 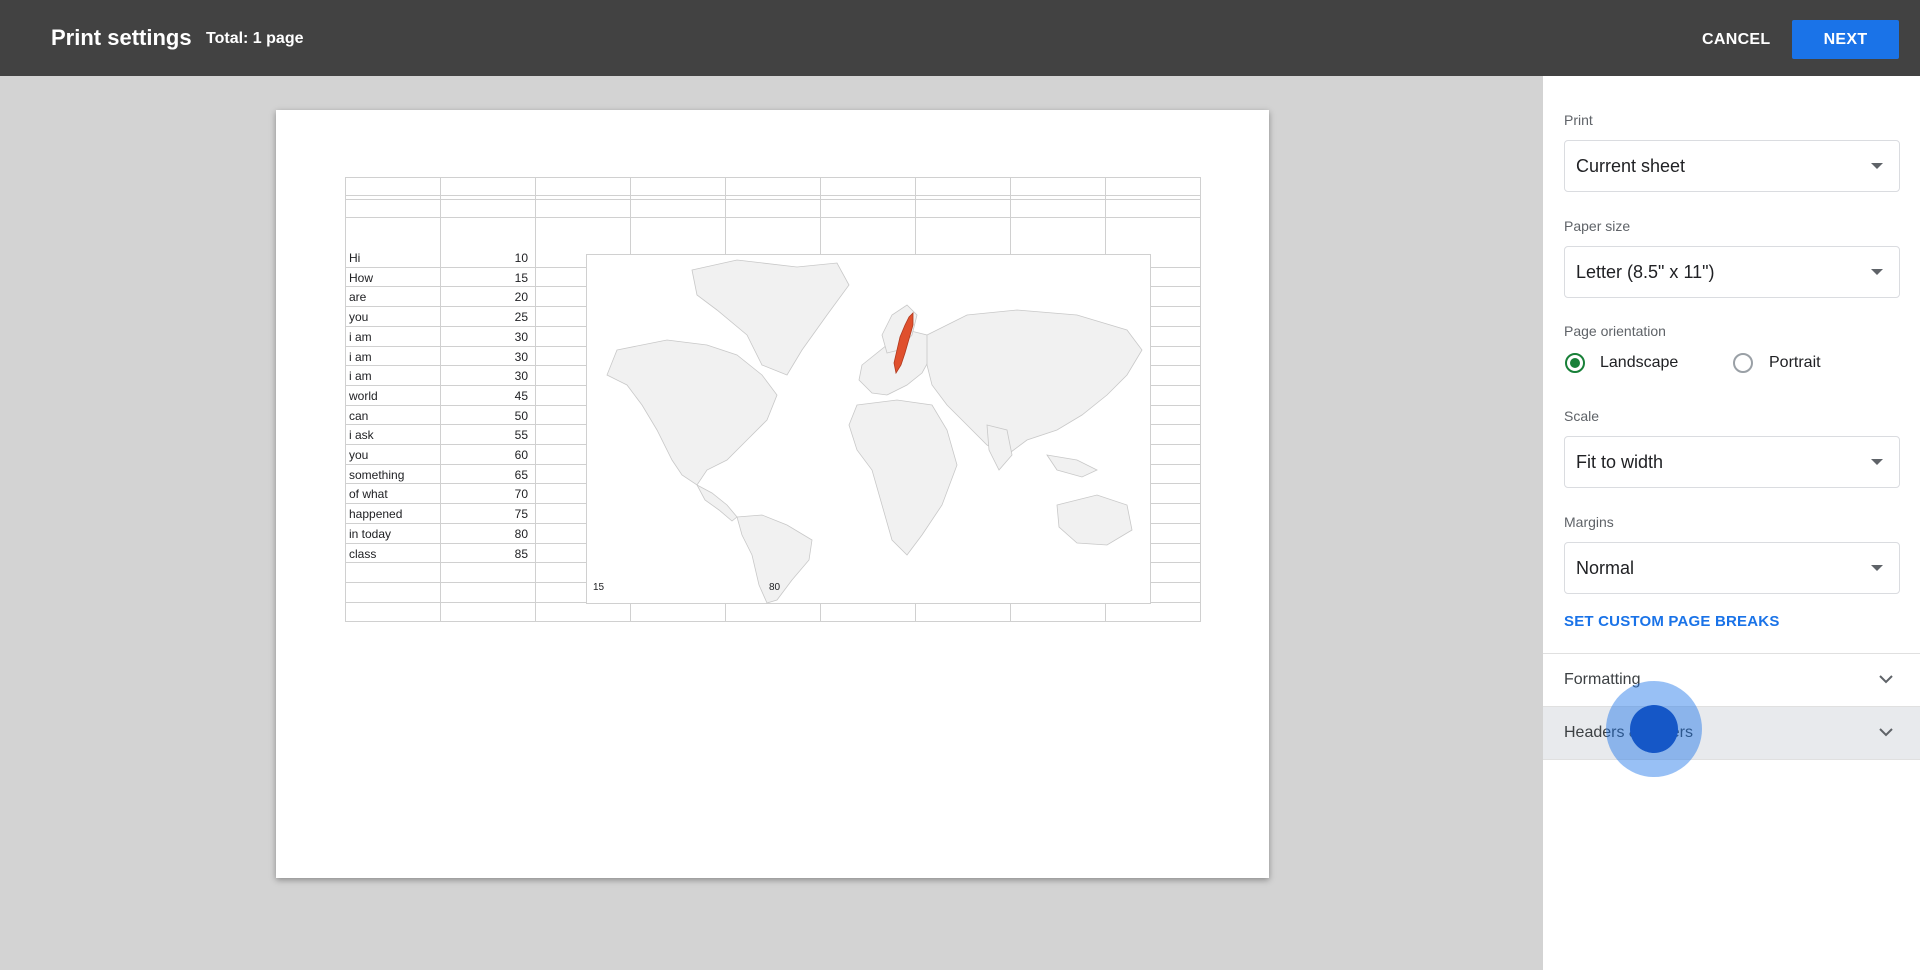 I want to click on cell-label: something, so click(x=377, y=474).